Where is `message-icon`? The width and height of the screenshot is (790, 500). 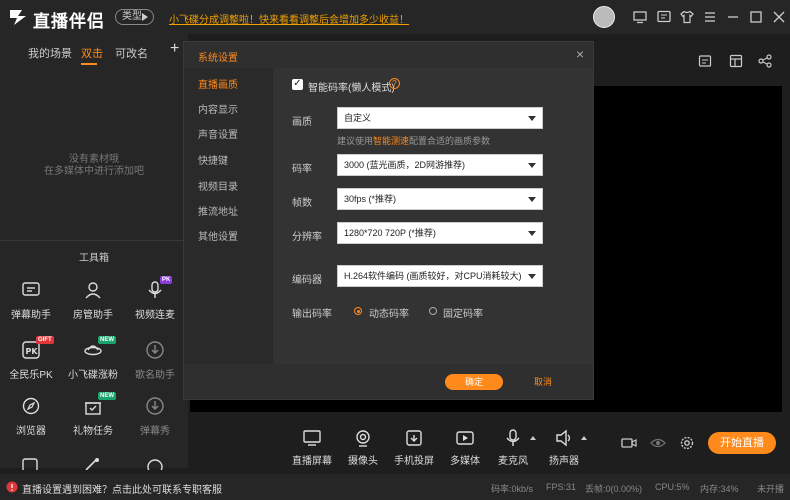 message-icon is located at coordinates (664, 17).